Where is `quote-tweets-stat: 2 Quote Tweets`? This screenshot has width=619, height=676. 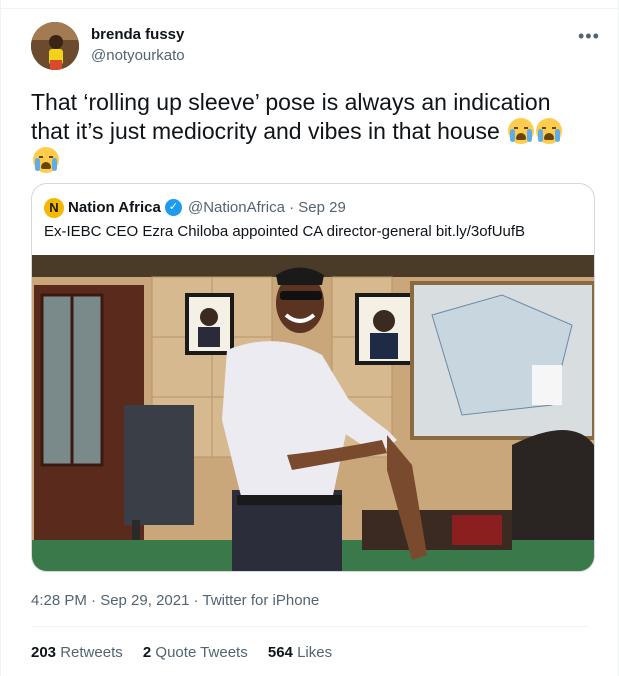
quote-tweets-stat: 2 Quote Tweets is located at coordinates (195, 652).